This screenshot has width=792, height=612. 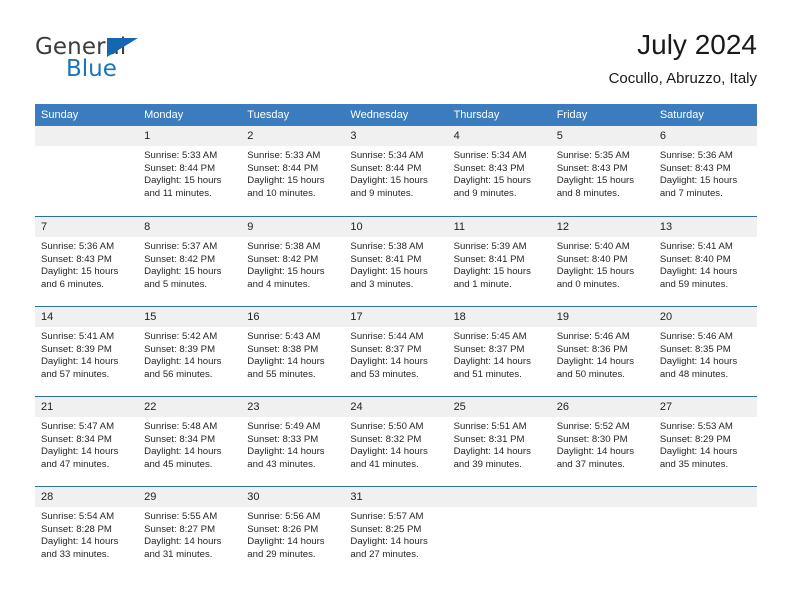 What do you see at coordinates (682, 78) in the screenshot?
I see `page-subtitle: Cocullo, Abruzzo, Italy` at bounding box center [682, 78].